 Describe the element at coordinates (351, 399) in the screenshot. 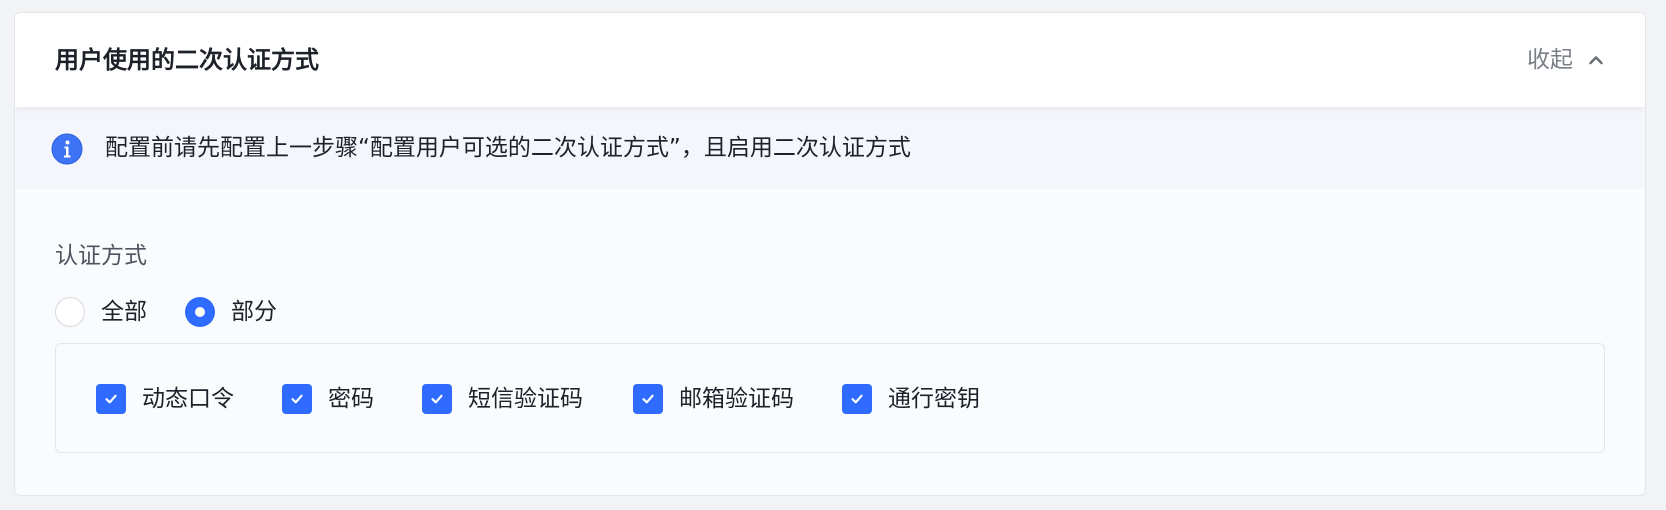

I see `checkbox-label: 密码` at that location.